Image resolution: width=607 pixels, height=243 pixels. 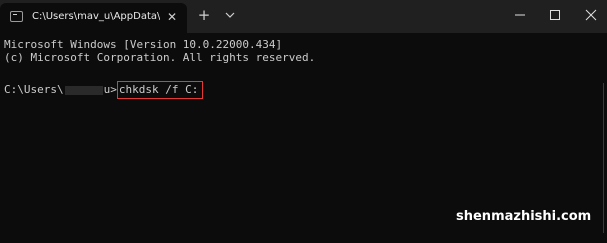 I want to click on tab-title: C:\Users\mav_u\AppData\Roam, so click(x=96, y=16).